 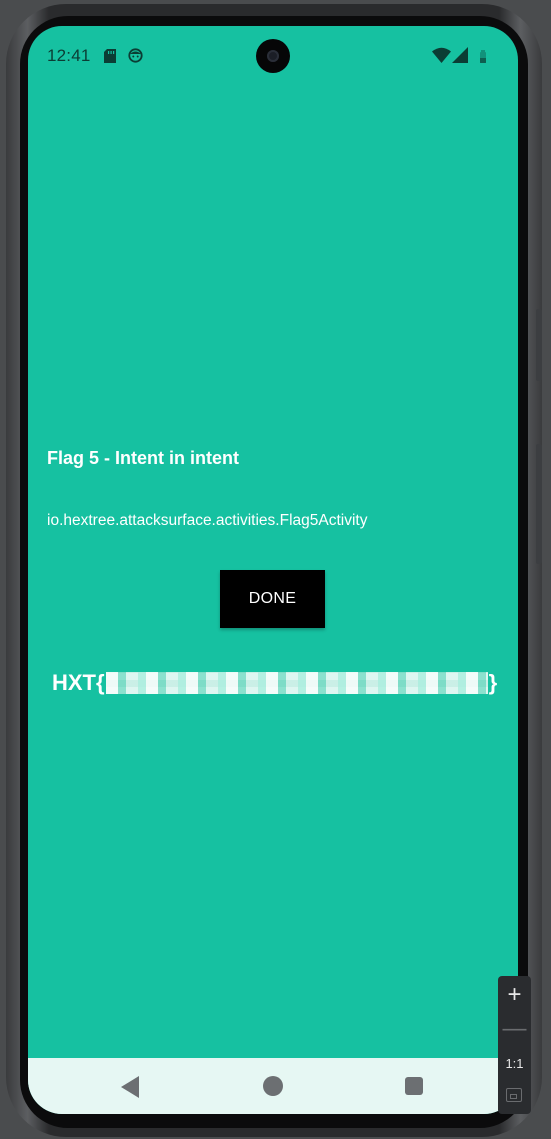 I want to click on flag-value: HXT{ }, so click(x=274, y=683).